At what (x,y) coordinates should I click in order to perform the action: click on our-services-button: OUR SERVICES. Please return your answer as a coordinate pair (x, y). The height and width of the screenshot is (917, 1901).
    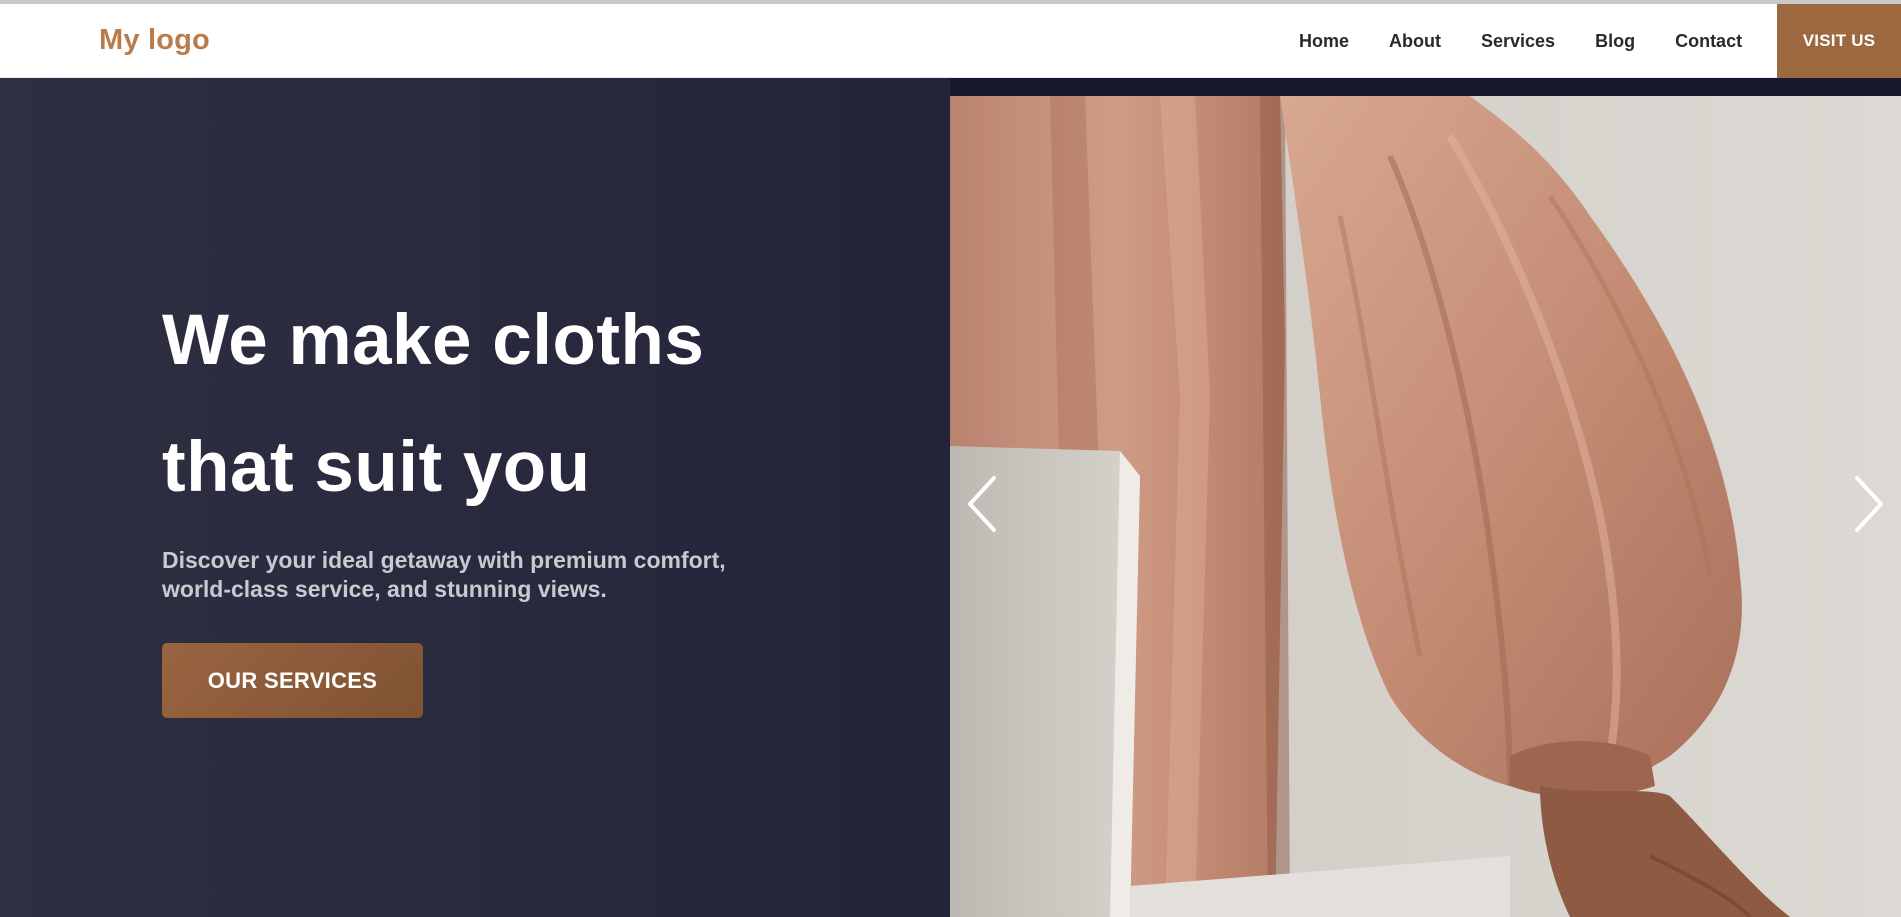
    Looking at the image, I should click on (292, 680).